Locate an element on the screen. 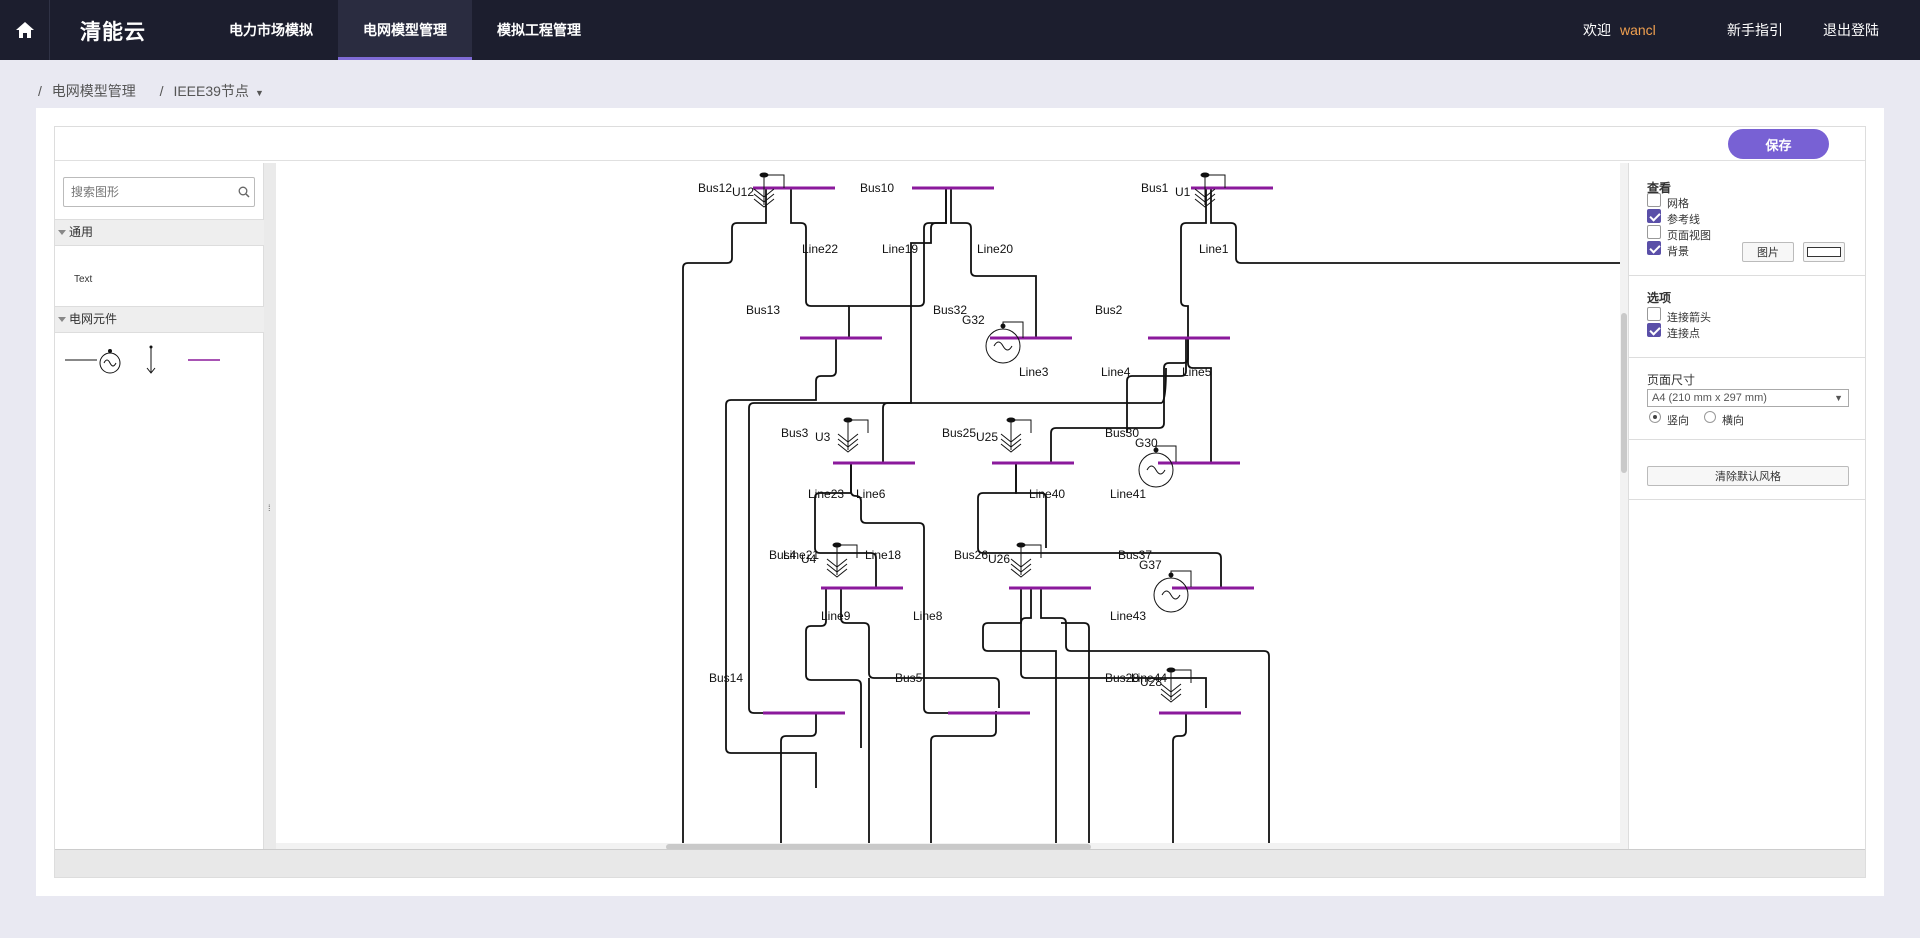  home-button is located at coordinates (25, 30).